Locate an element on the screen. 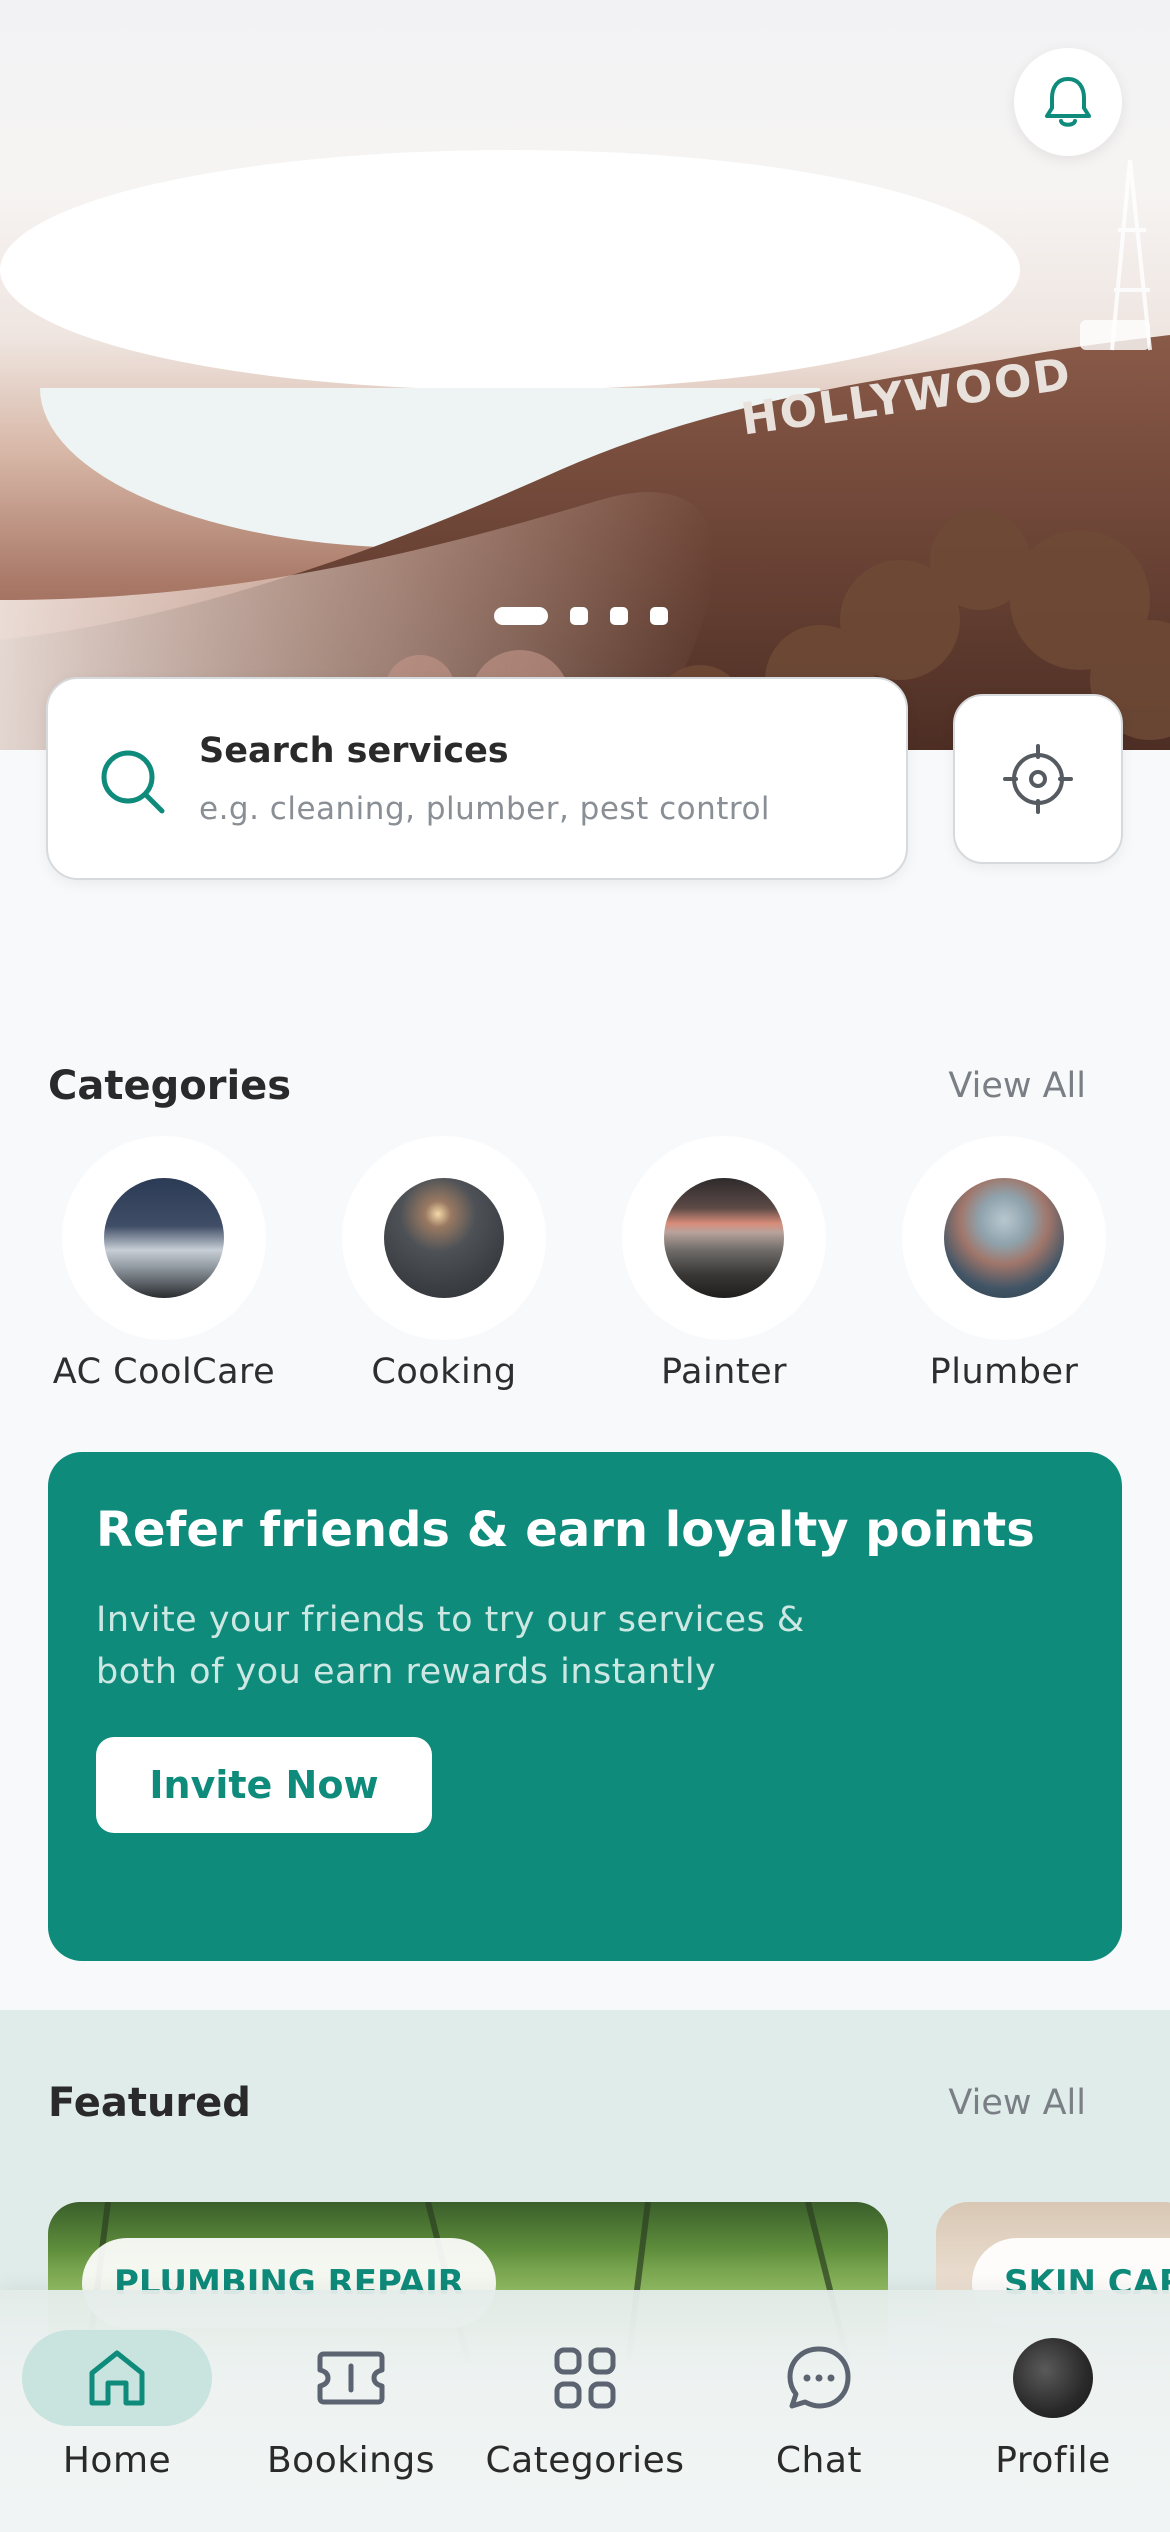 The width and height of the screenshot is (1170, 2532). nav-item-chat: Chat is located at coordinates (819, 2405).